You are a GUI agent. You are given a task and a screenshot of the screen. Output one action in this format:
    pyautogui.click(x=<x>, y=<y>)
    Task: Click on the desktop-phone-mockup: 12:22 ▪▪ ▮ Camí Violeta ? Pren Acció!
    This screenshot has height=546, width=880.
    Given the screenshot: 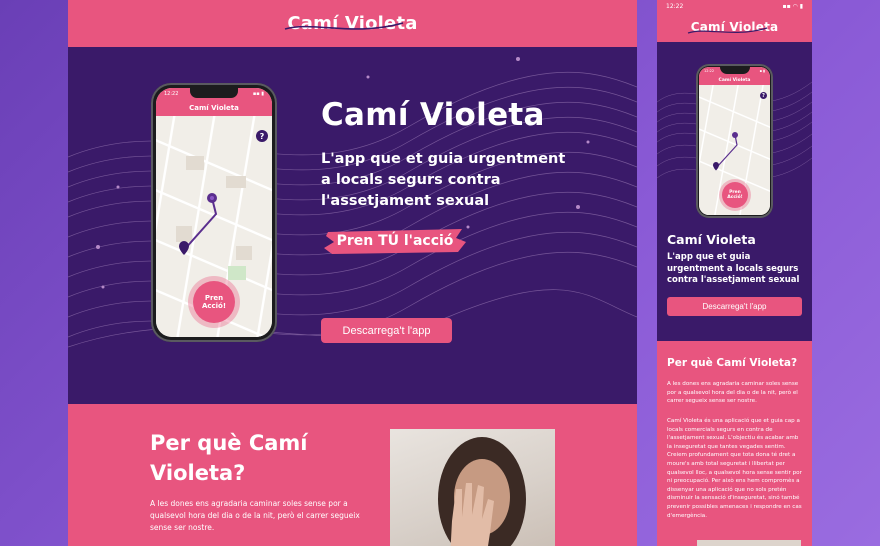 What is the action you would take?
    pyautogui.click(x=214, y=212)
    